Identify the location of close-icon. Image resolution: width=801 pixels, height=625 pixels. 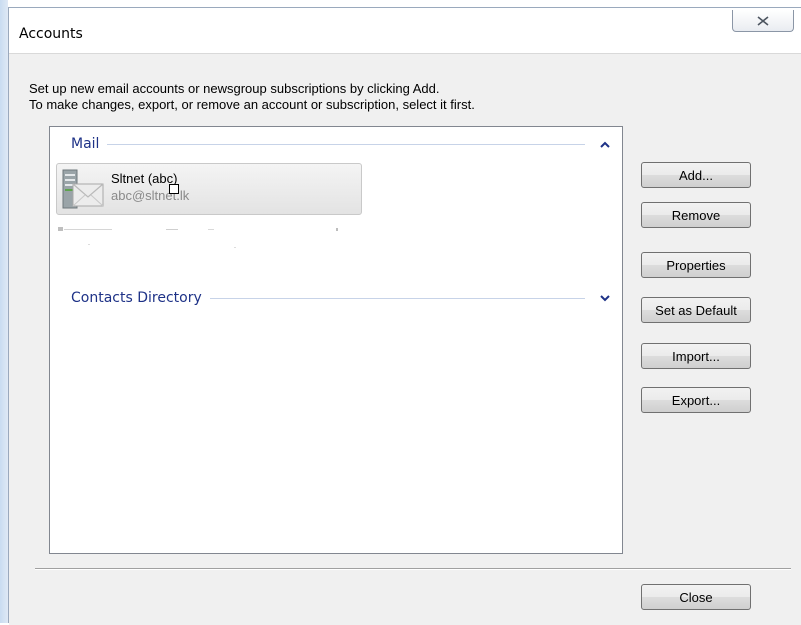
(763, 20).